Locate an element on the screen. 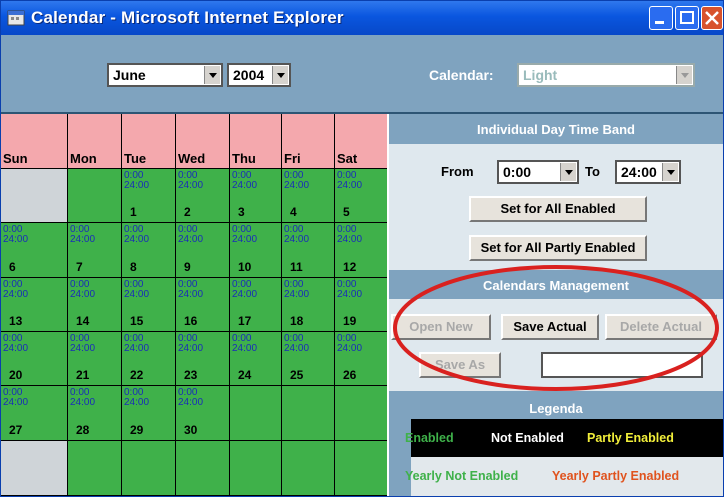 The height and width of the screenshot is (497, 724). calendar-select: Light is located at coordinates (606, 75).